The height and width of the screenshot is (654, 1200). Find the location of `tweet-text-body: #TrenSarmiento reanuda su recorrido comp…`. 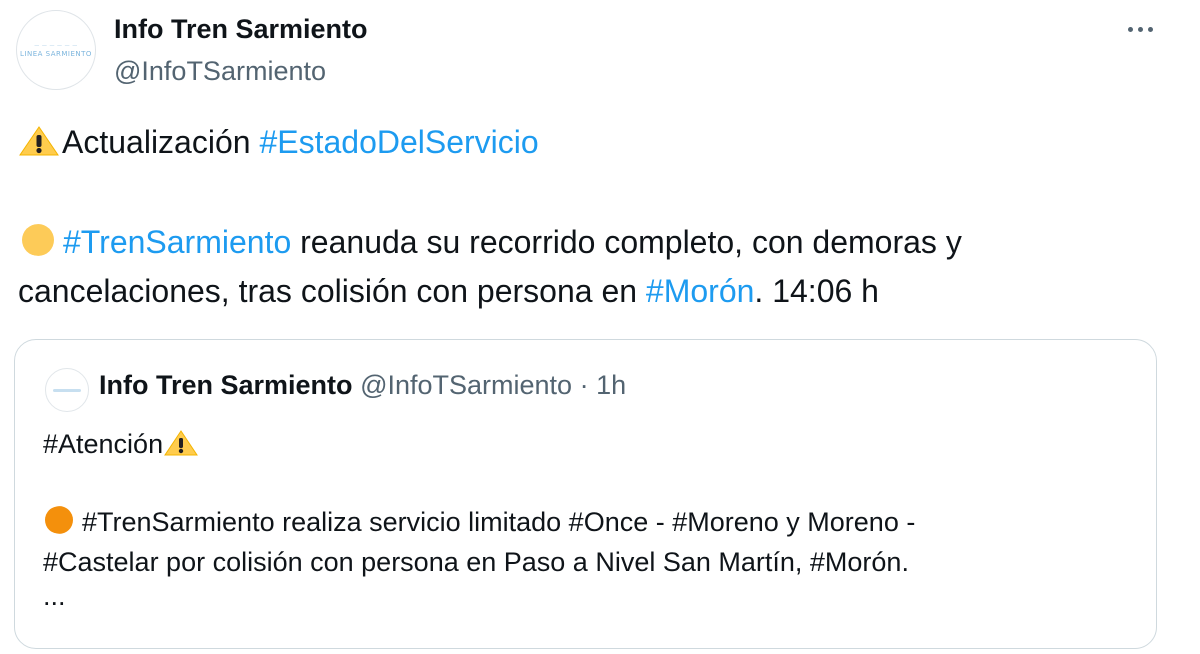

tweet-text-body: #TrenSarmiento reanuda su recorrido comp… is located at coordinates (593, 267).